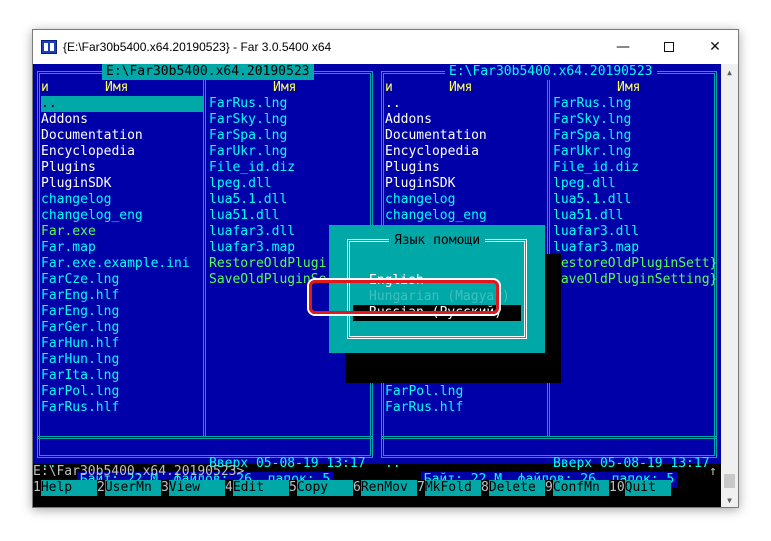 The image size is (771, 541). Describe the element at coordinates (122, 312) in the screenshot. I see `file-entry: FarEng.lng` at that location.